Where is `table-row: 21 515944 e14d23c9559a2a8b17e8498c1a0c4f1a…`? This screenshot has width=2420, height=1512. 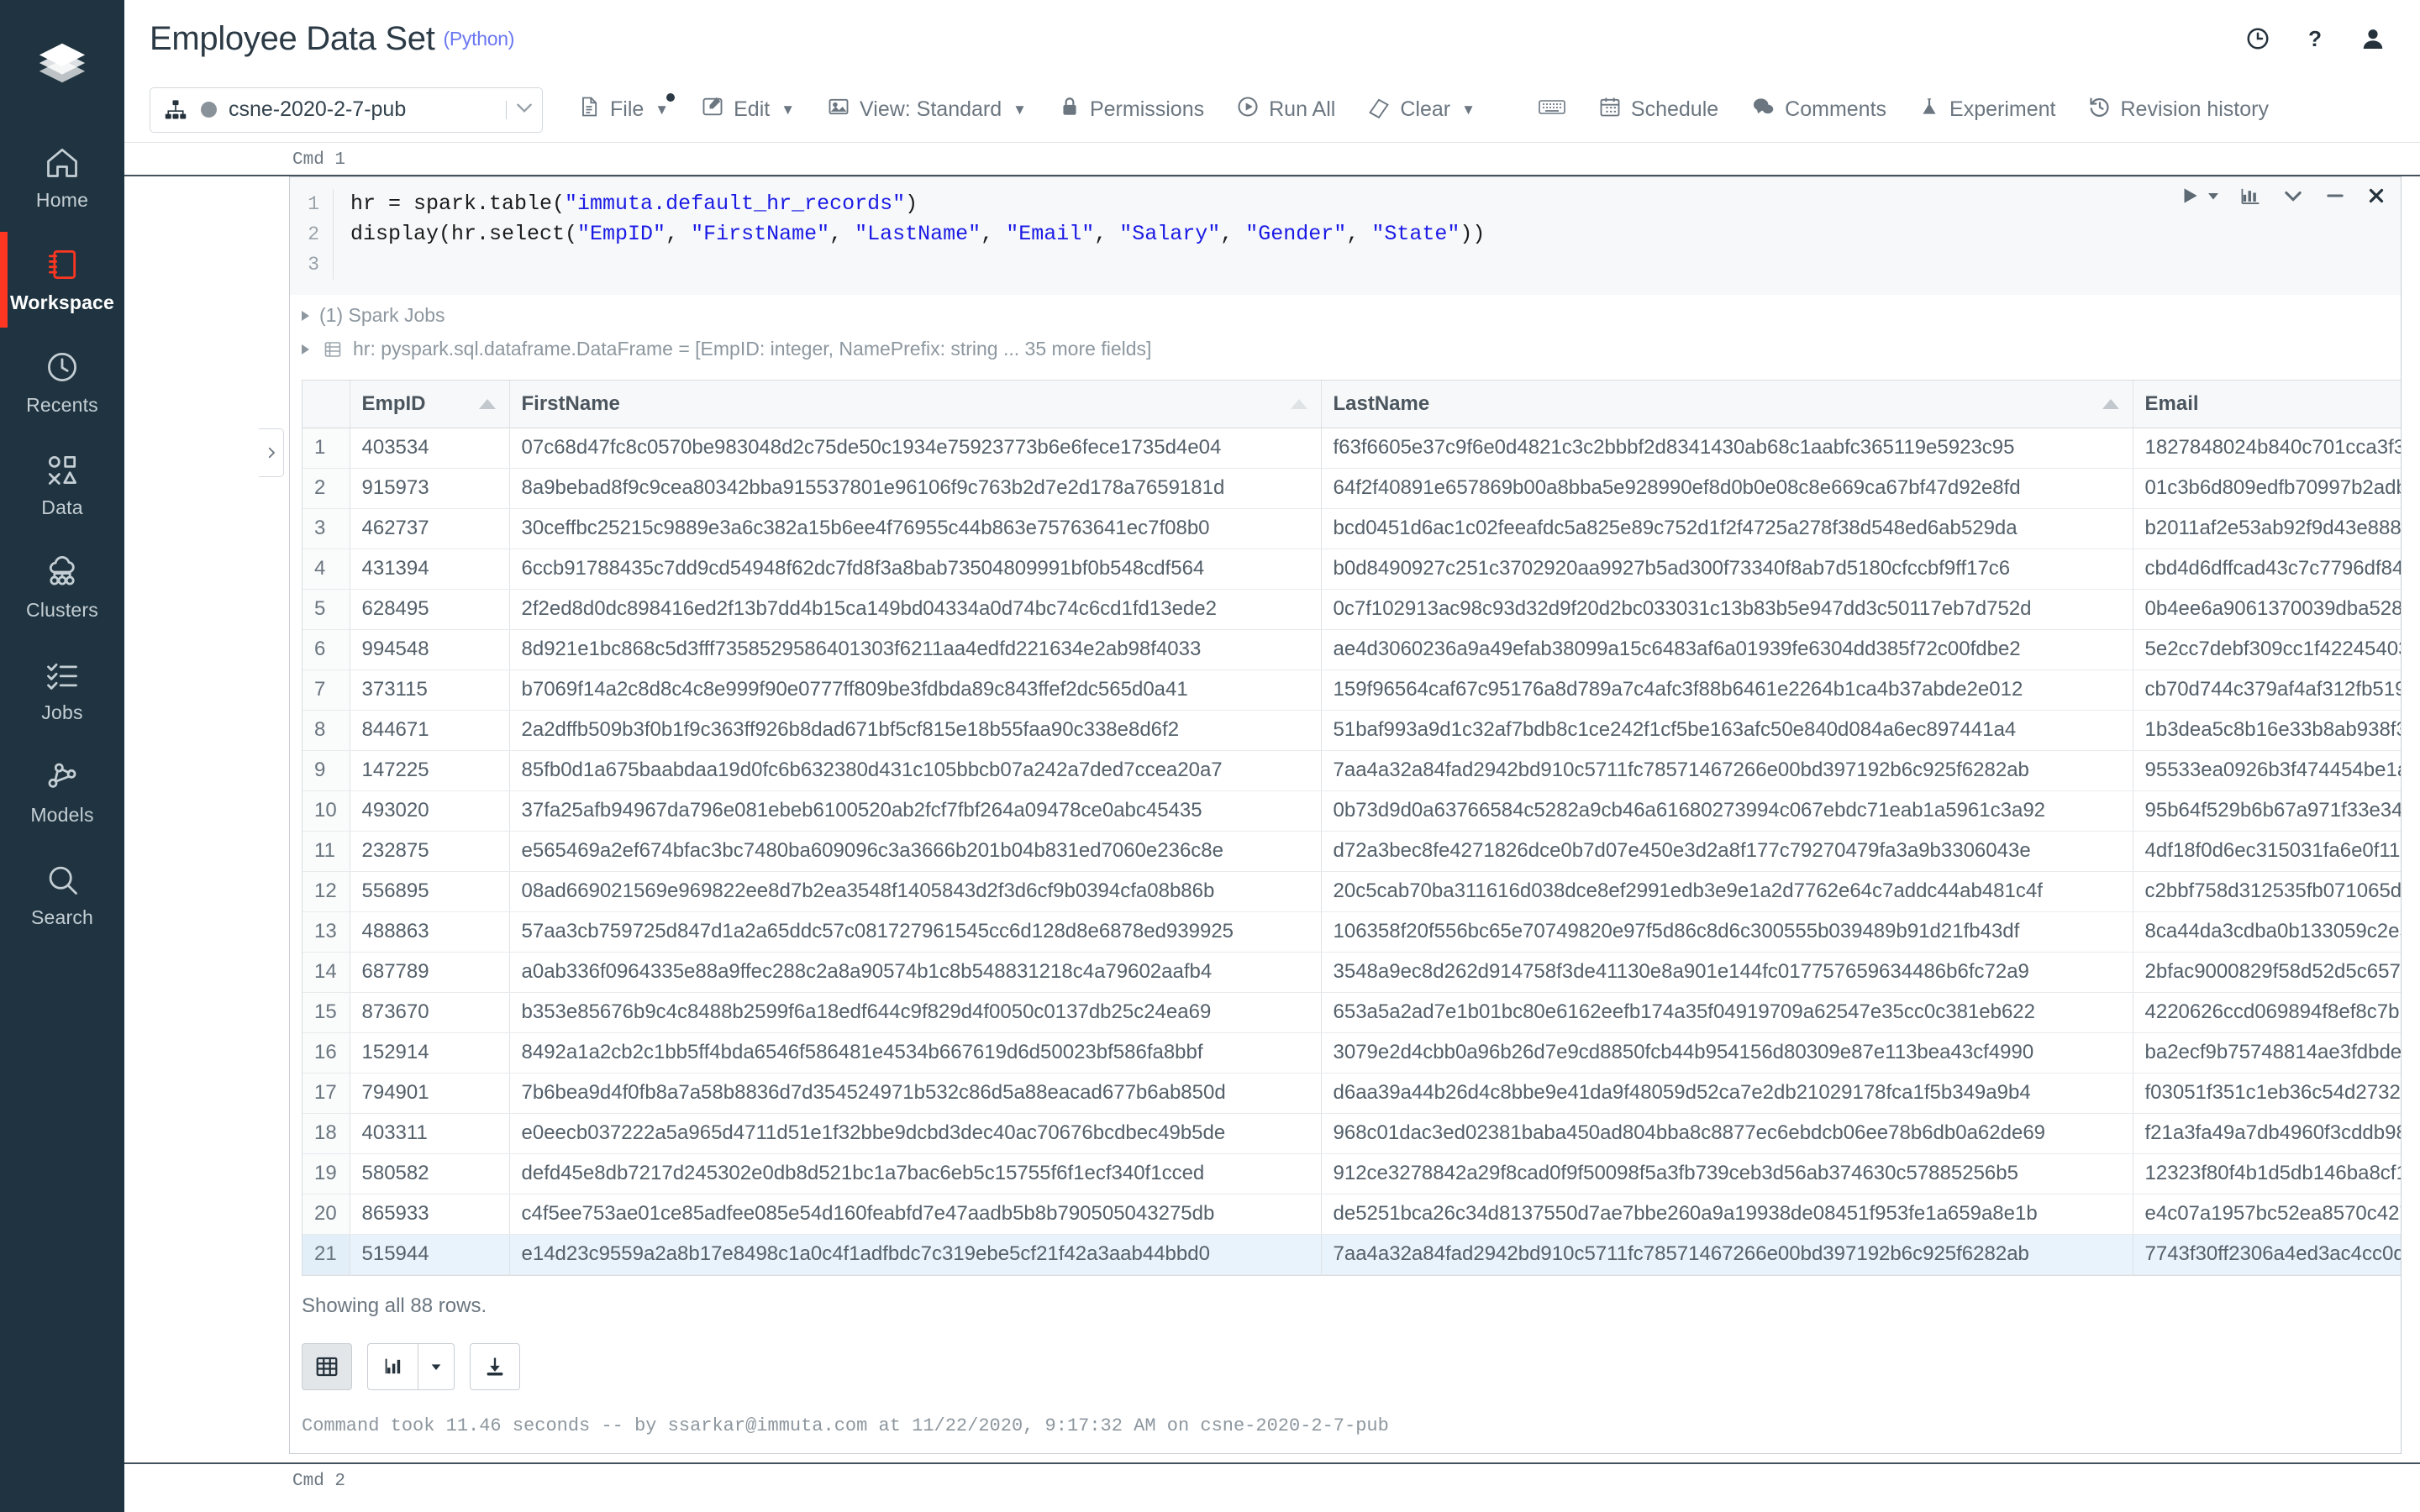 table-row: 21 515944 e14d23c9559a2a8b17e8498c1a0c4f1a… is located at coordinates (1351, 1254).